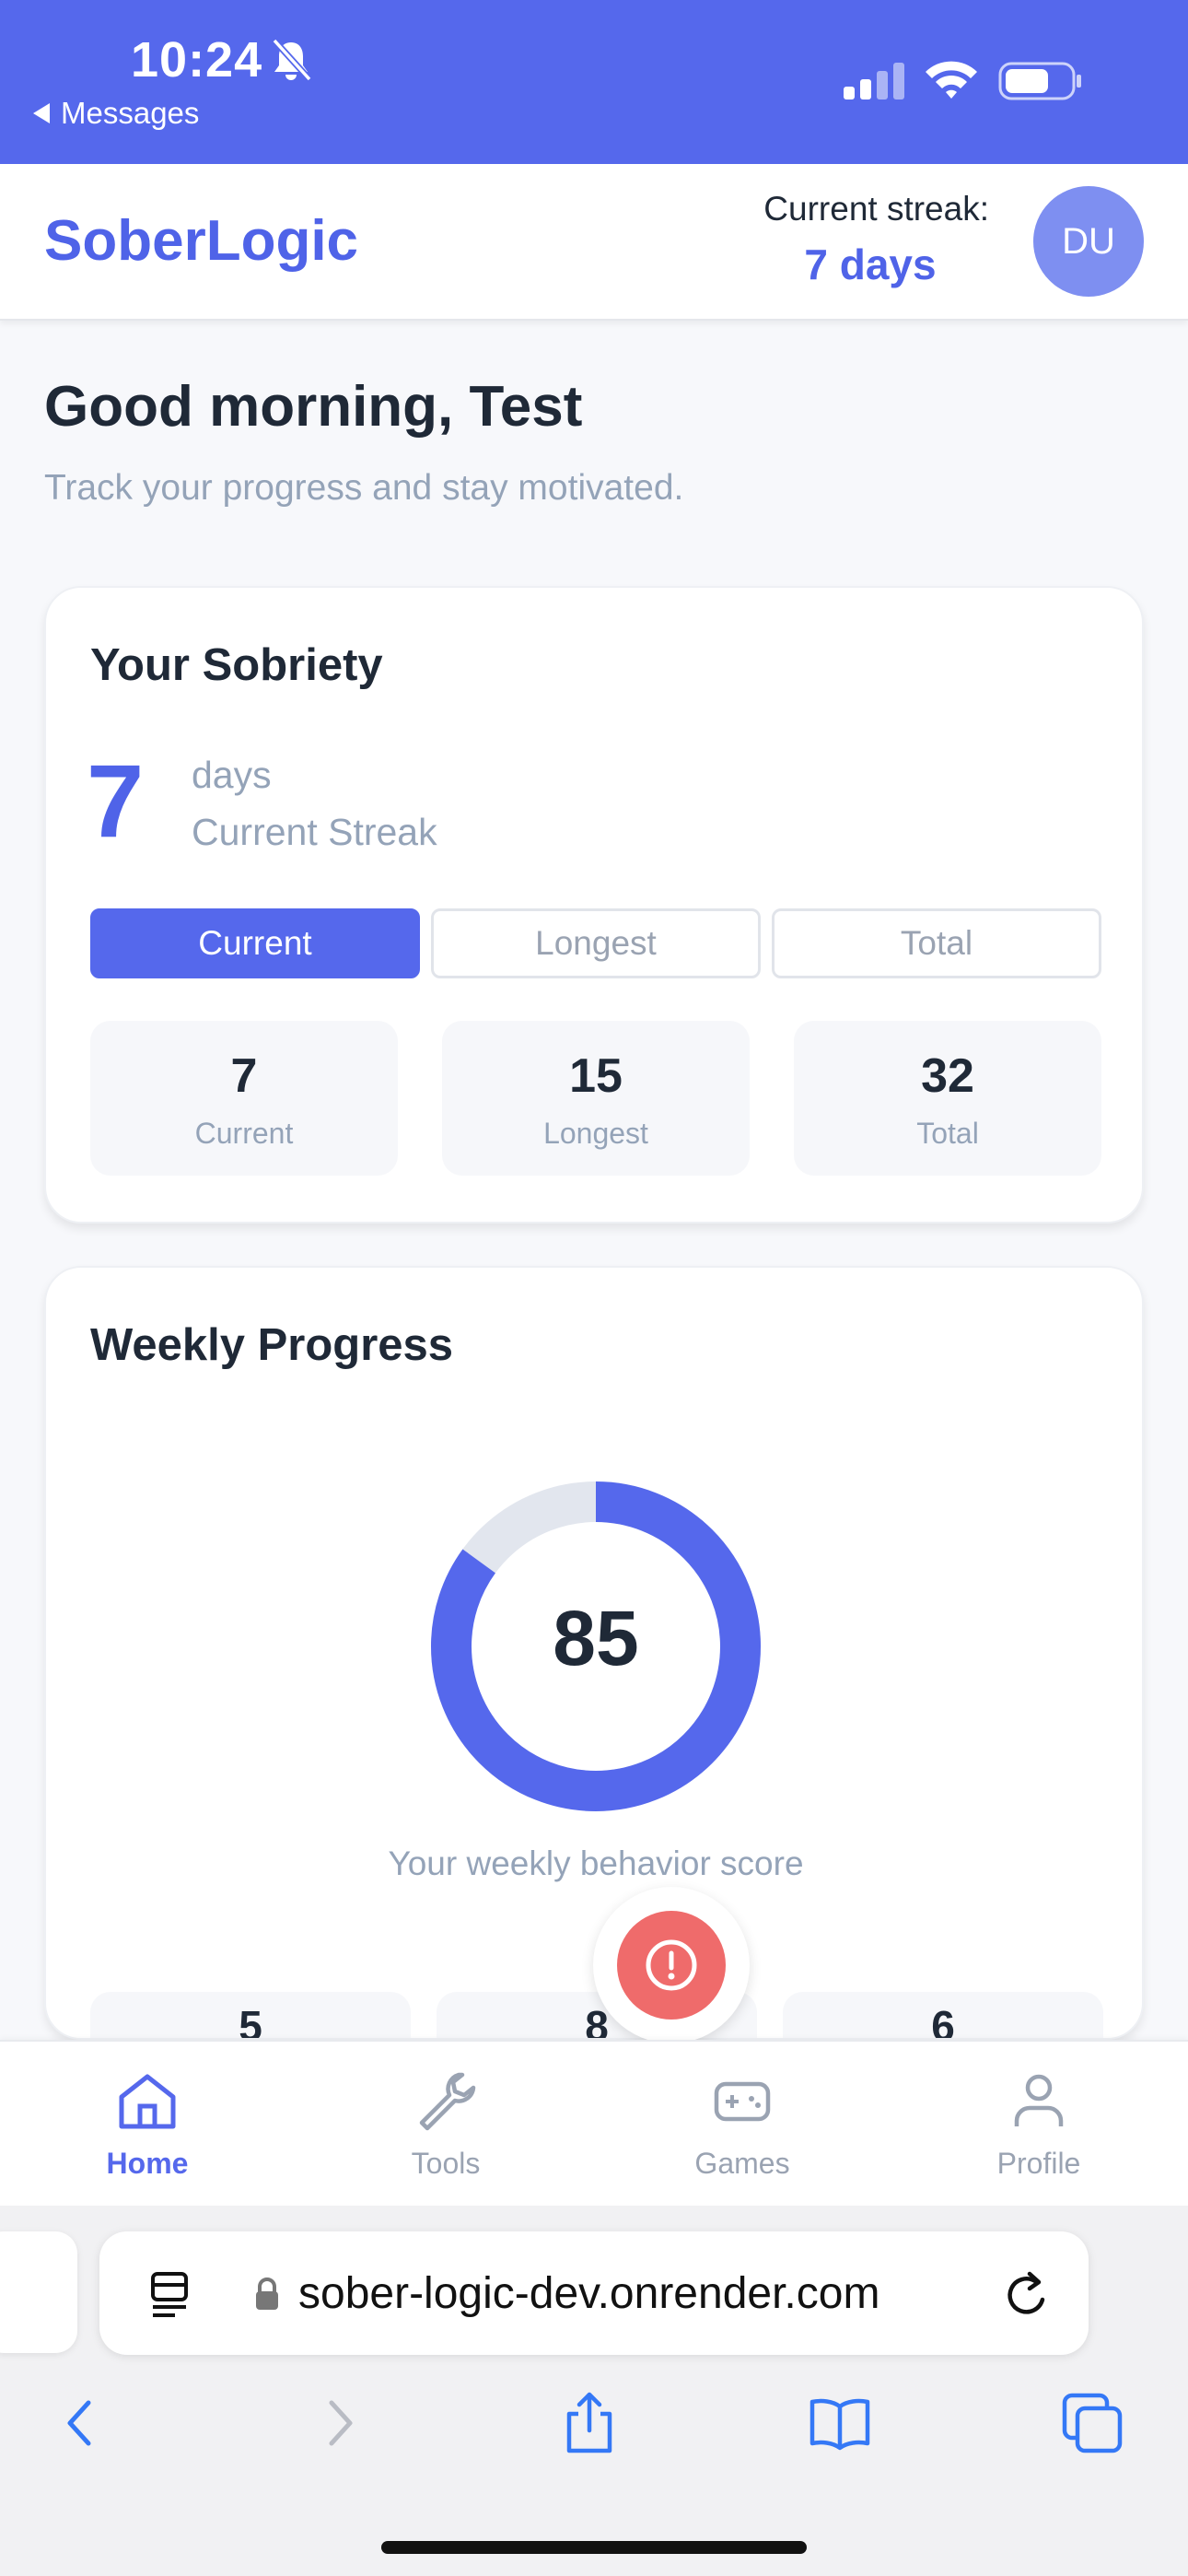 This screenshot has height=2576, width=1188. What do you see at coordinates (364, 488) in the screenshot?
I see `page-subtitle: Track your progress and stay motivated.` at bounding box center [364, 488].